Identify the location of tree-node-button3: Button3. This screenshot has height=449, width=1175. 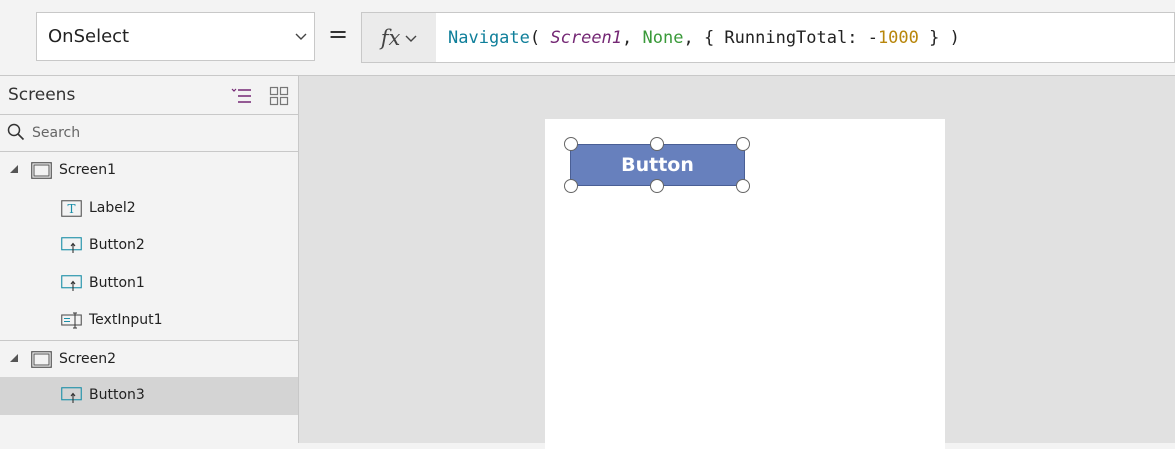
(149, 396).